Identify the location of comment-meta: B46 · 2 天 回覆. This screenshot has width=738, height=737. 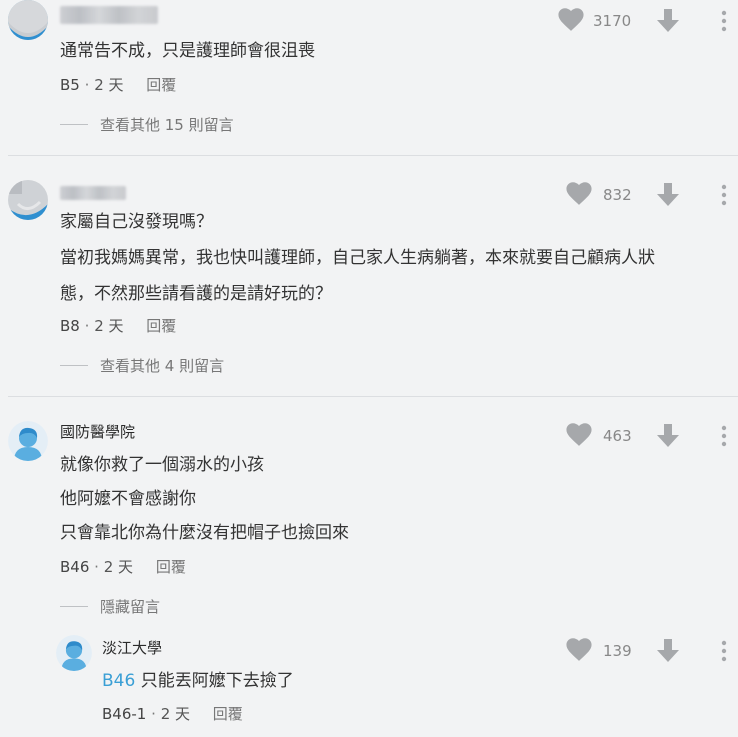
(123, 567).